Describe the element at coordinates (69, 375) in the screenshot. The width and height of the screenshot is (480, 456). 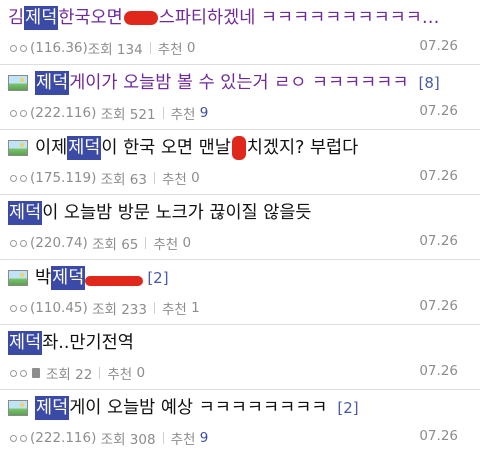
I see `view-count: 조회 22` at that location.